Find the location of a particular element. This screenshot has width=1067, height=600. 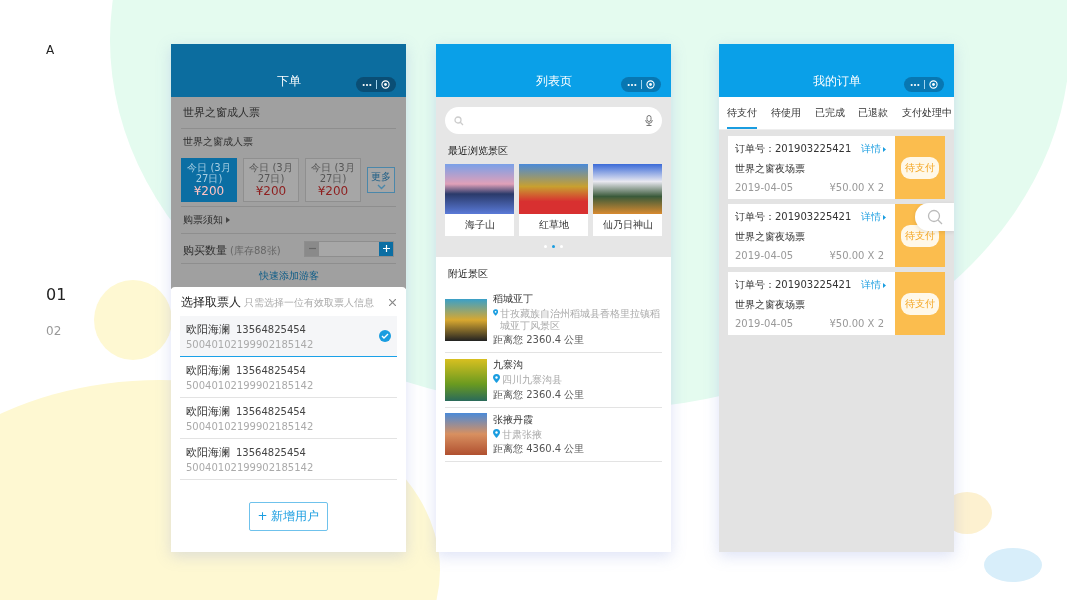

spot-address: 甘孜藏族自治州稻城县香格里拉镇稻城亚丁风景区 is located at coordinates (581, 319).